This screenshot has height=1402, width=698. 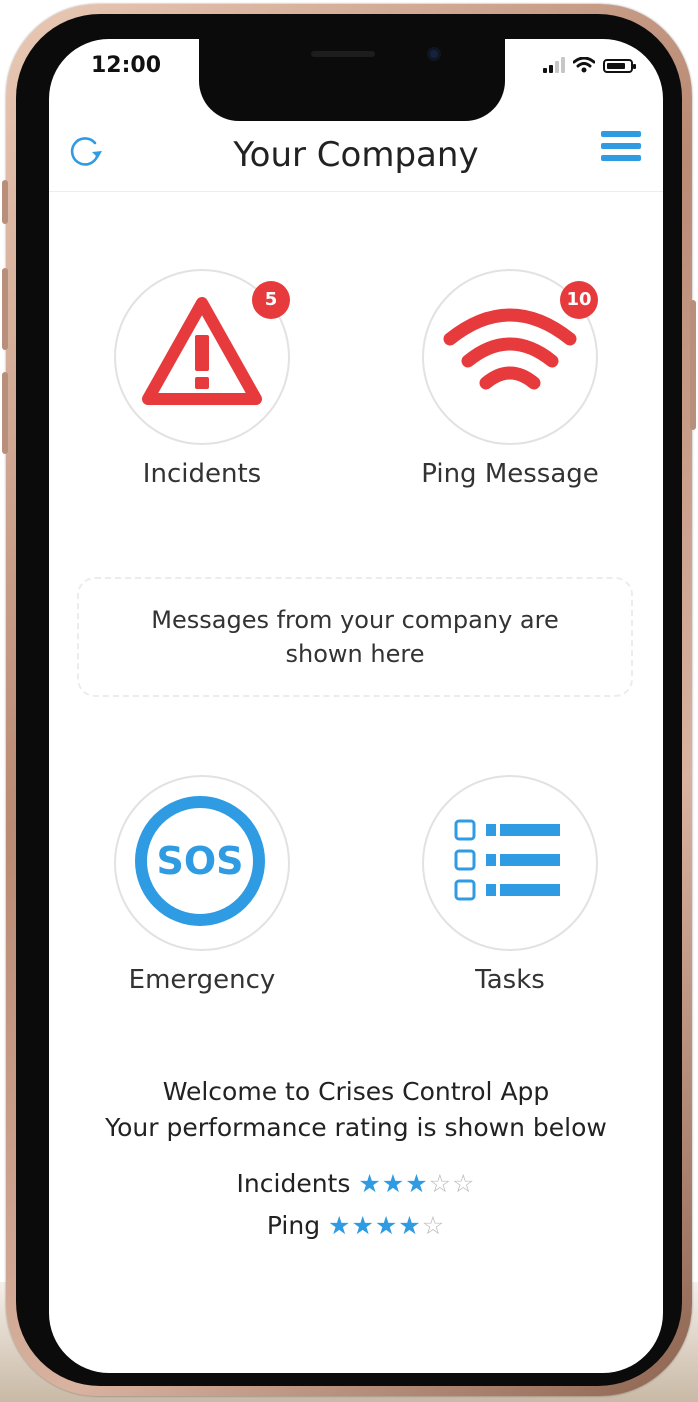 I want to click on ping-rating: Ping ★★★★☆, so click(x=356, y=1225).